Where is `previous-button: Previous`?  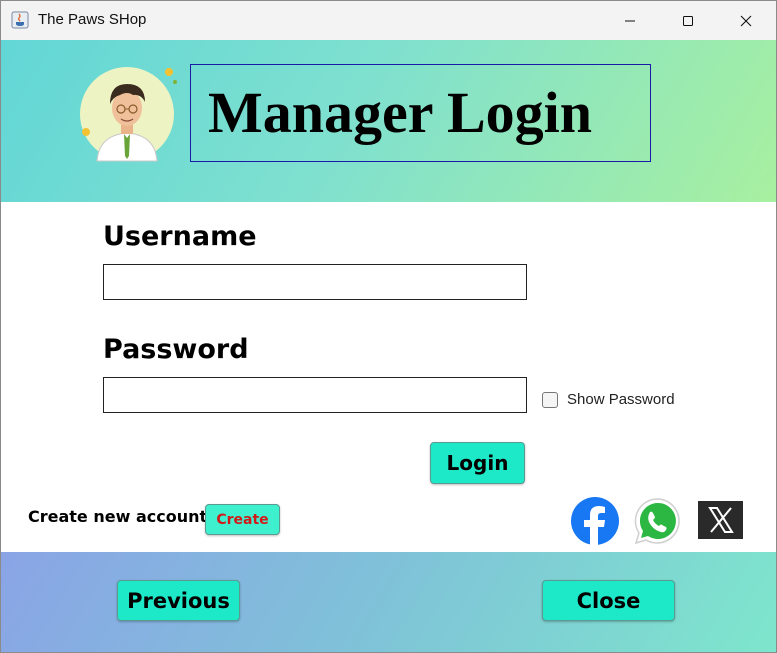
previous-button: Previous is located at coordinates (178, 600).